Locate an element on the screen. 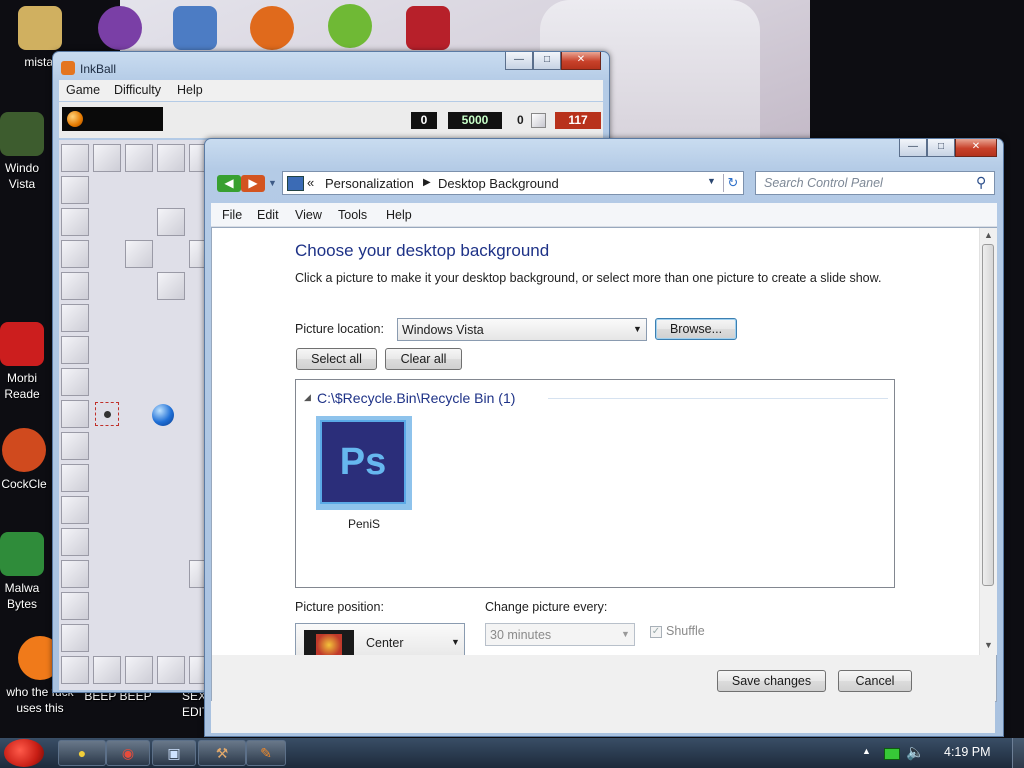 This screenshot has width=1024, height=768. hole-marker is located at coordinates (107, 414).